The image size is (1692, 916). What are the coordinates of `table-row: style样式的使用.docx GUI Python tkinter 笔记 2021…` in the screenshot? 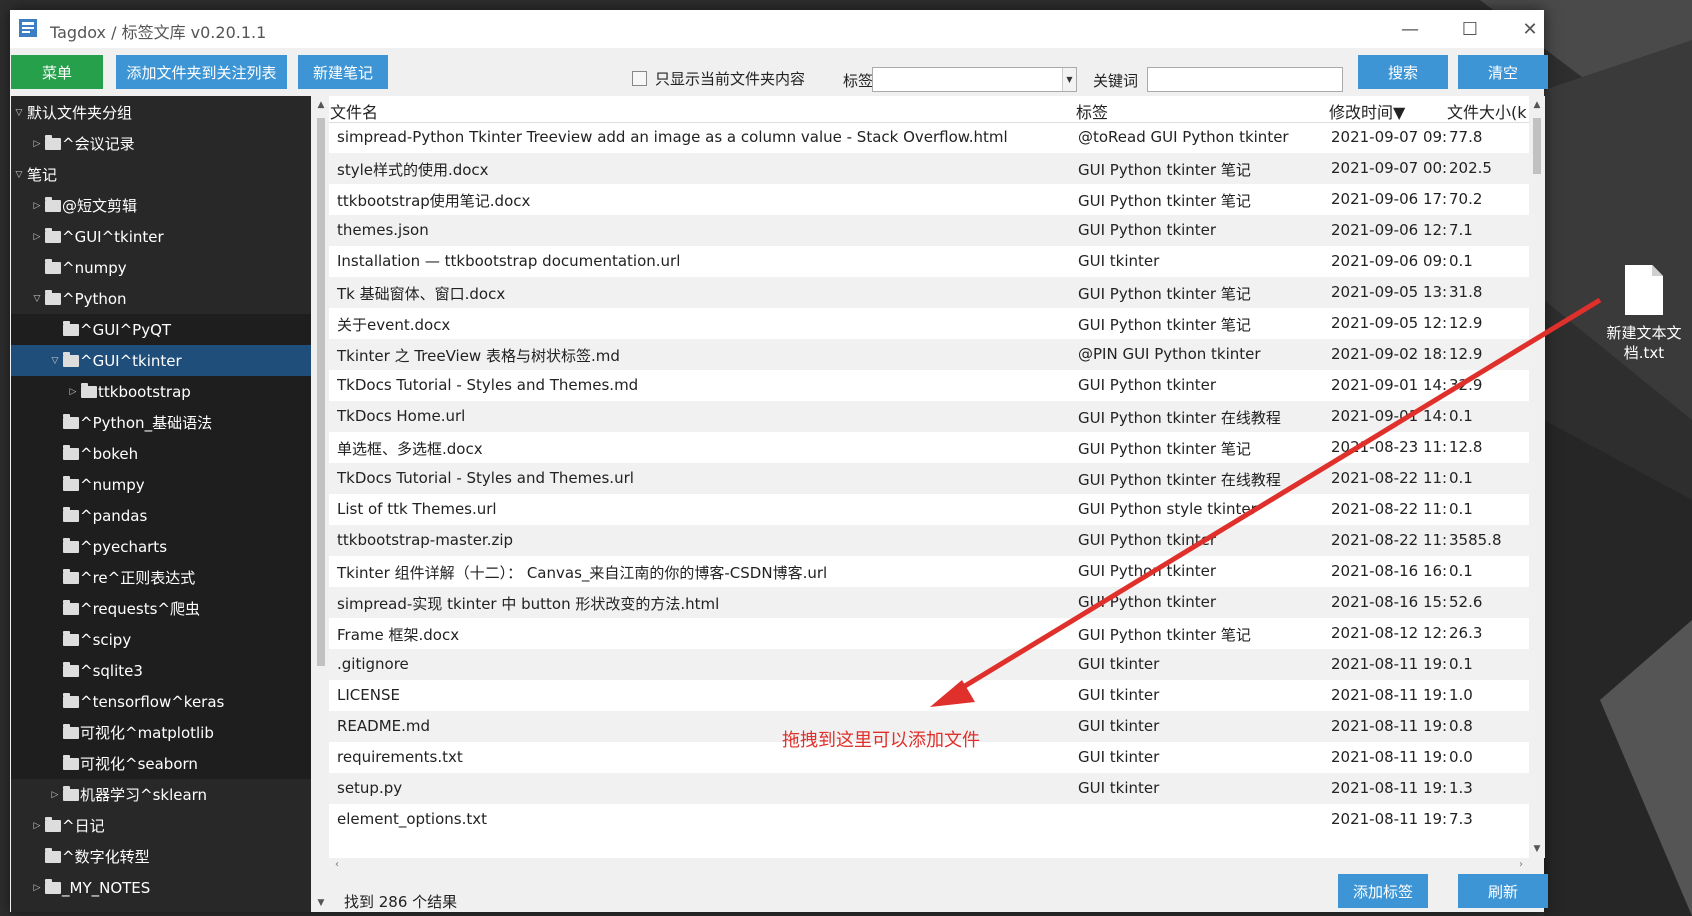 It's located at (929, 168).